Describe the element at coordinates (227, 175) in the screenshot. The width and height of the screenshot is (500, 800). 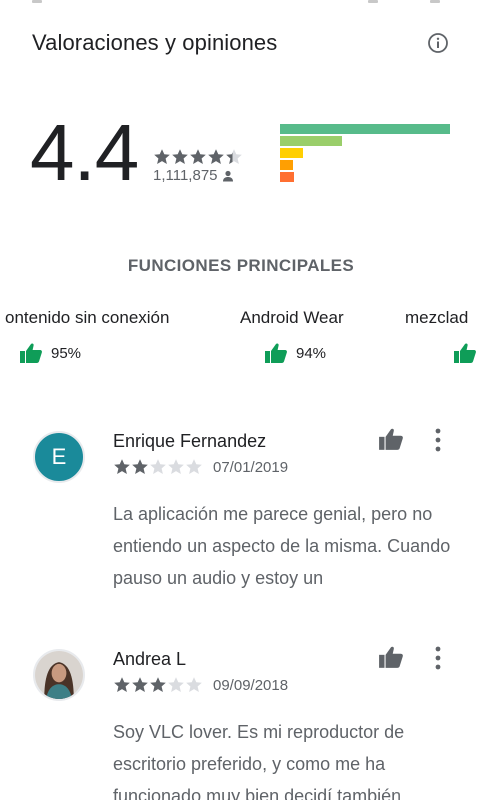
I see `person-icon` at that location.